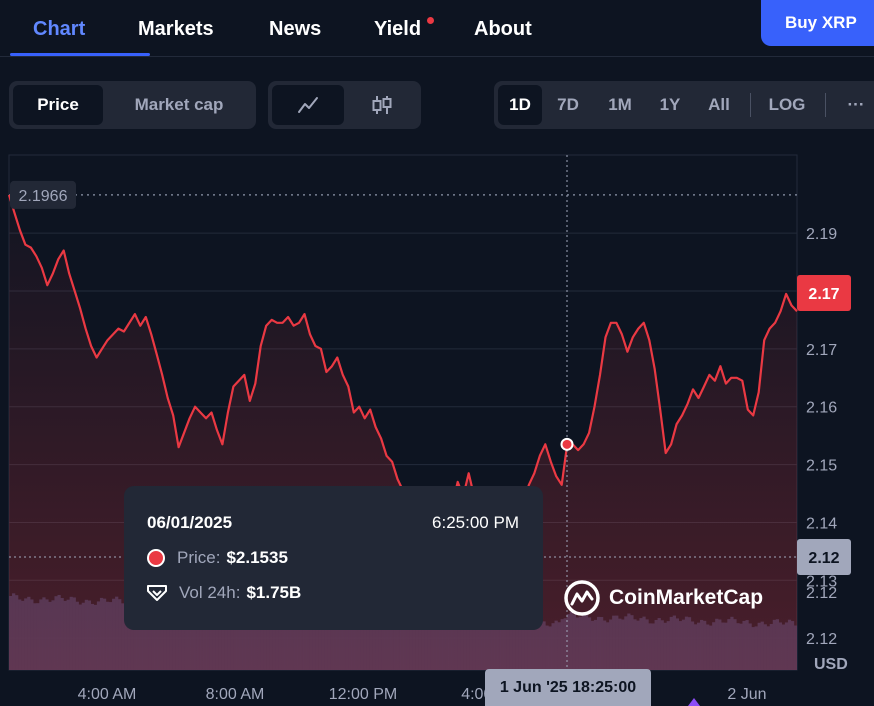 This screenshot has height=706, width=874. Describe the element at coordinates (274, 592) in the screenshot. I see `tooltip-volume-value: $1.75B` at that location.